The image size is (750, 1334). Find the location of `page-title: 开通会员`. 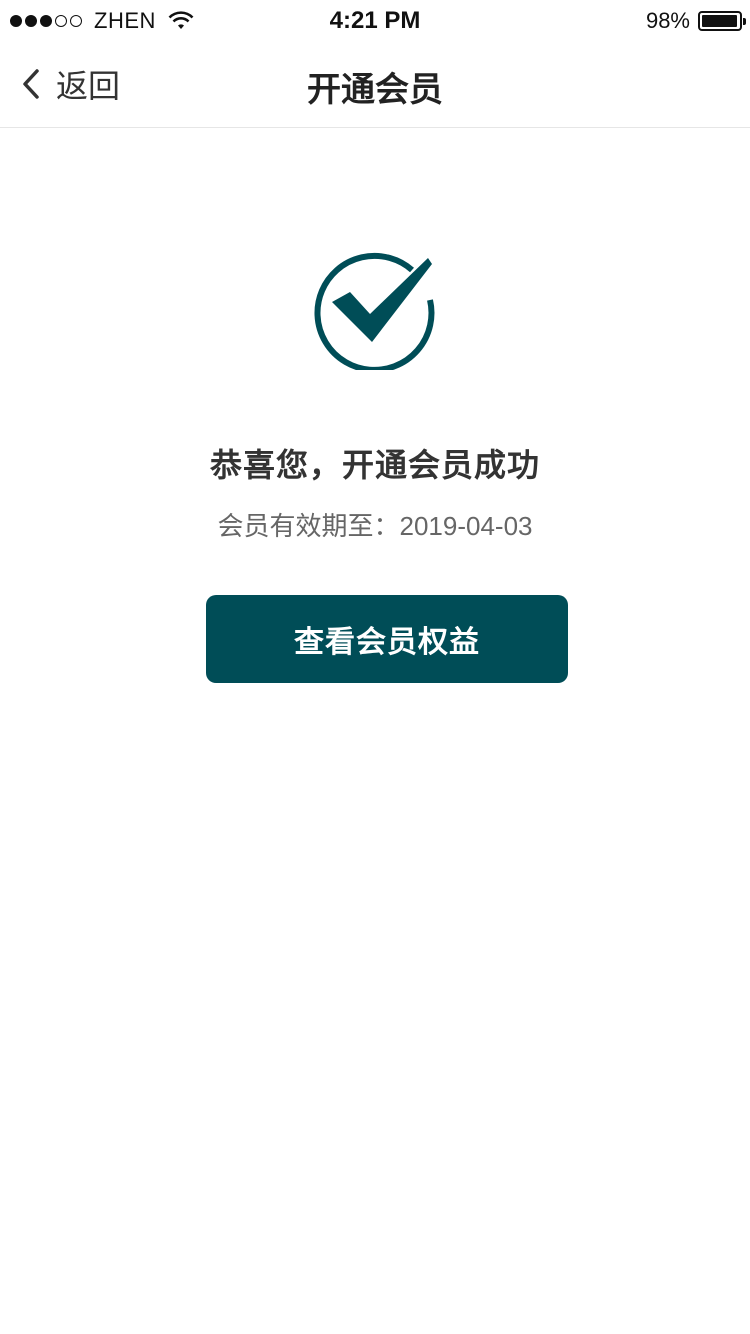

page-title: 开通会员 is located at coordinates (375, 90).